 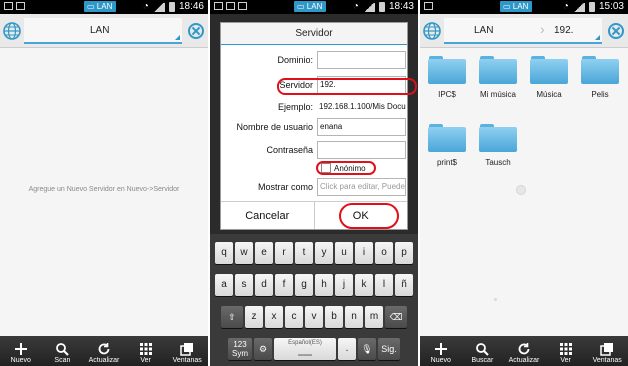 I want to click on breadcrumb: LAN, so click(x=103, y=31).